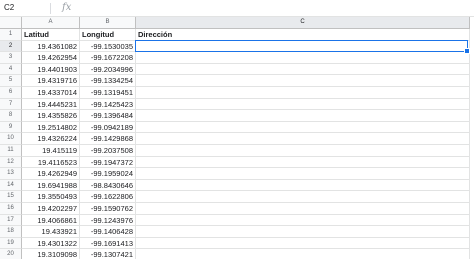  Describe the element at coordinates (108, 46) in the screenshot. I see `cell-b2: -99.1530035` at that location.